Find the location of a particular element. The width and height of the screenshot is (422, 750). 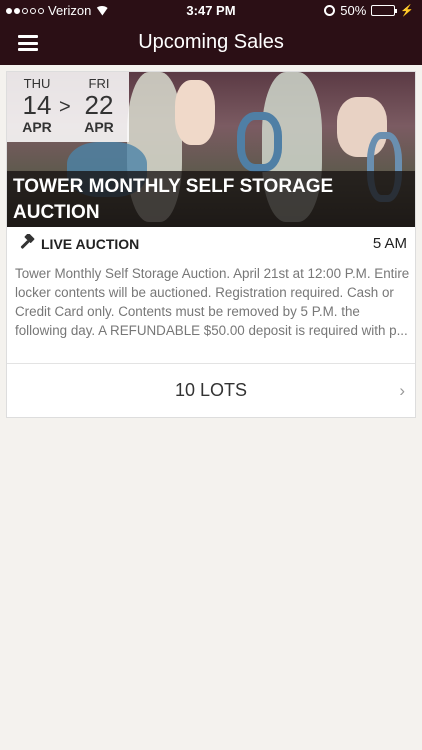

battery-icon is located at coordinates (384, 10).